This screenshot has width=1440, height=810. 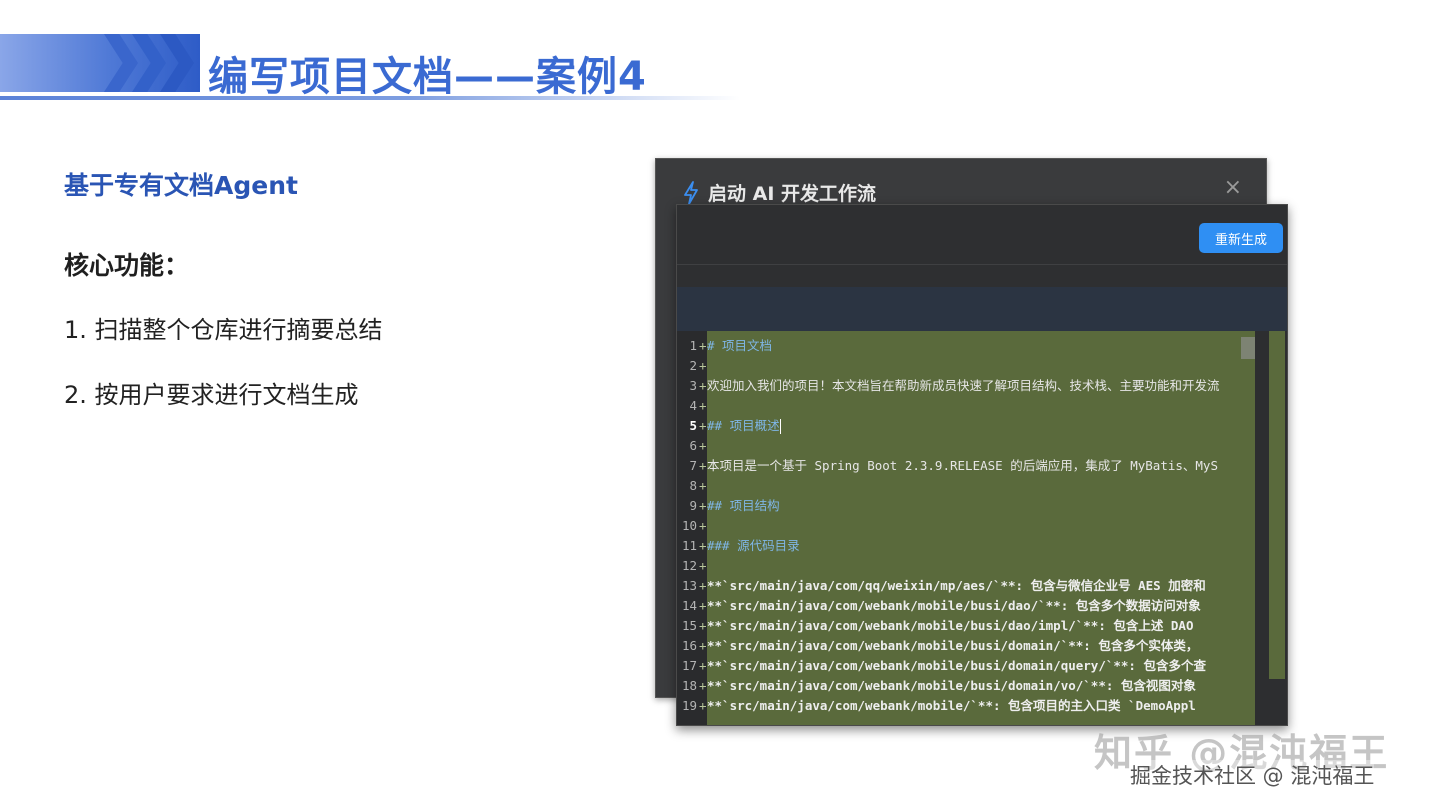 I want to click on feature-item: 1. 扫描整个仓库进行摘要总结, so click(x=223, y=330).